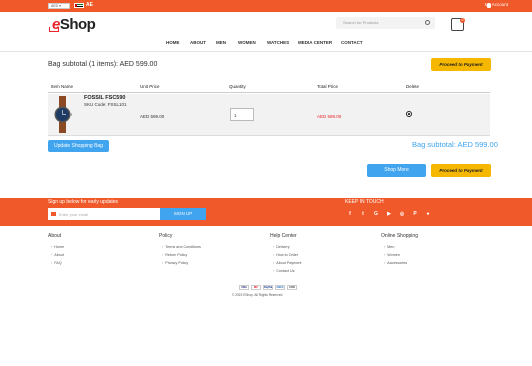 Image resolution: width=532 pixels, height=366 pixels. What do you see at coordinates (53, 214) in the screenshot?
I see `envelope-icon` at bounding box center [53, 214].